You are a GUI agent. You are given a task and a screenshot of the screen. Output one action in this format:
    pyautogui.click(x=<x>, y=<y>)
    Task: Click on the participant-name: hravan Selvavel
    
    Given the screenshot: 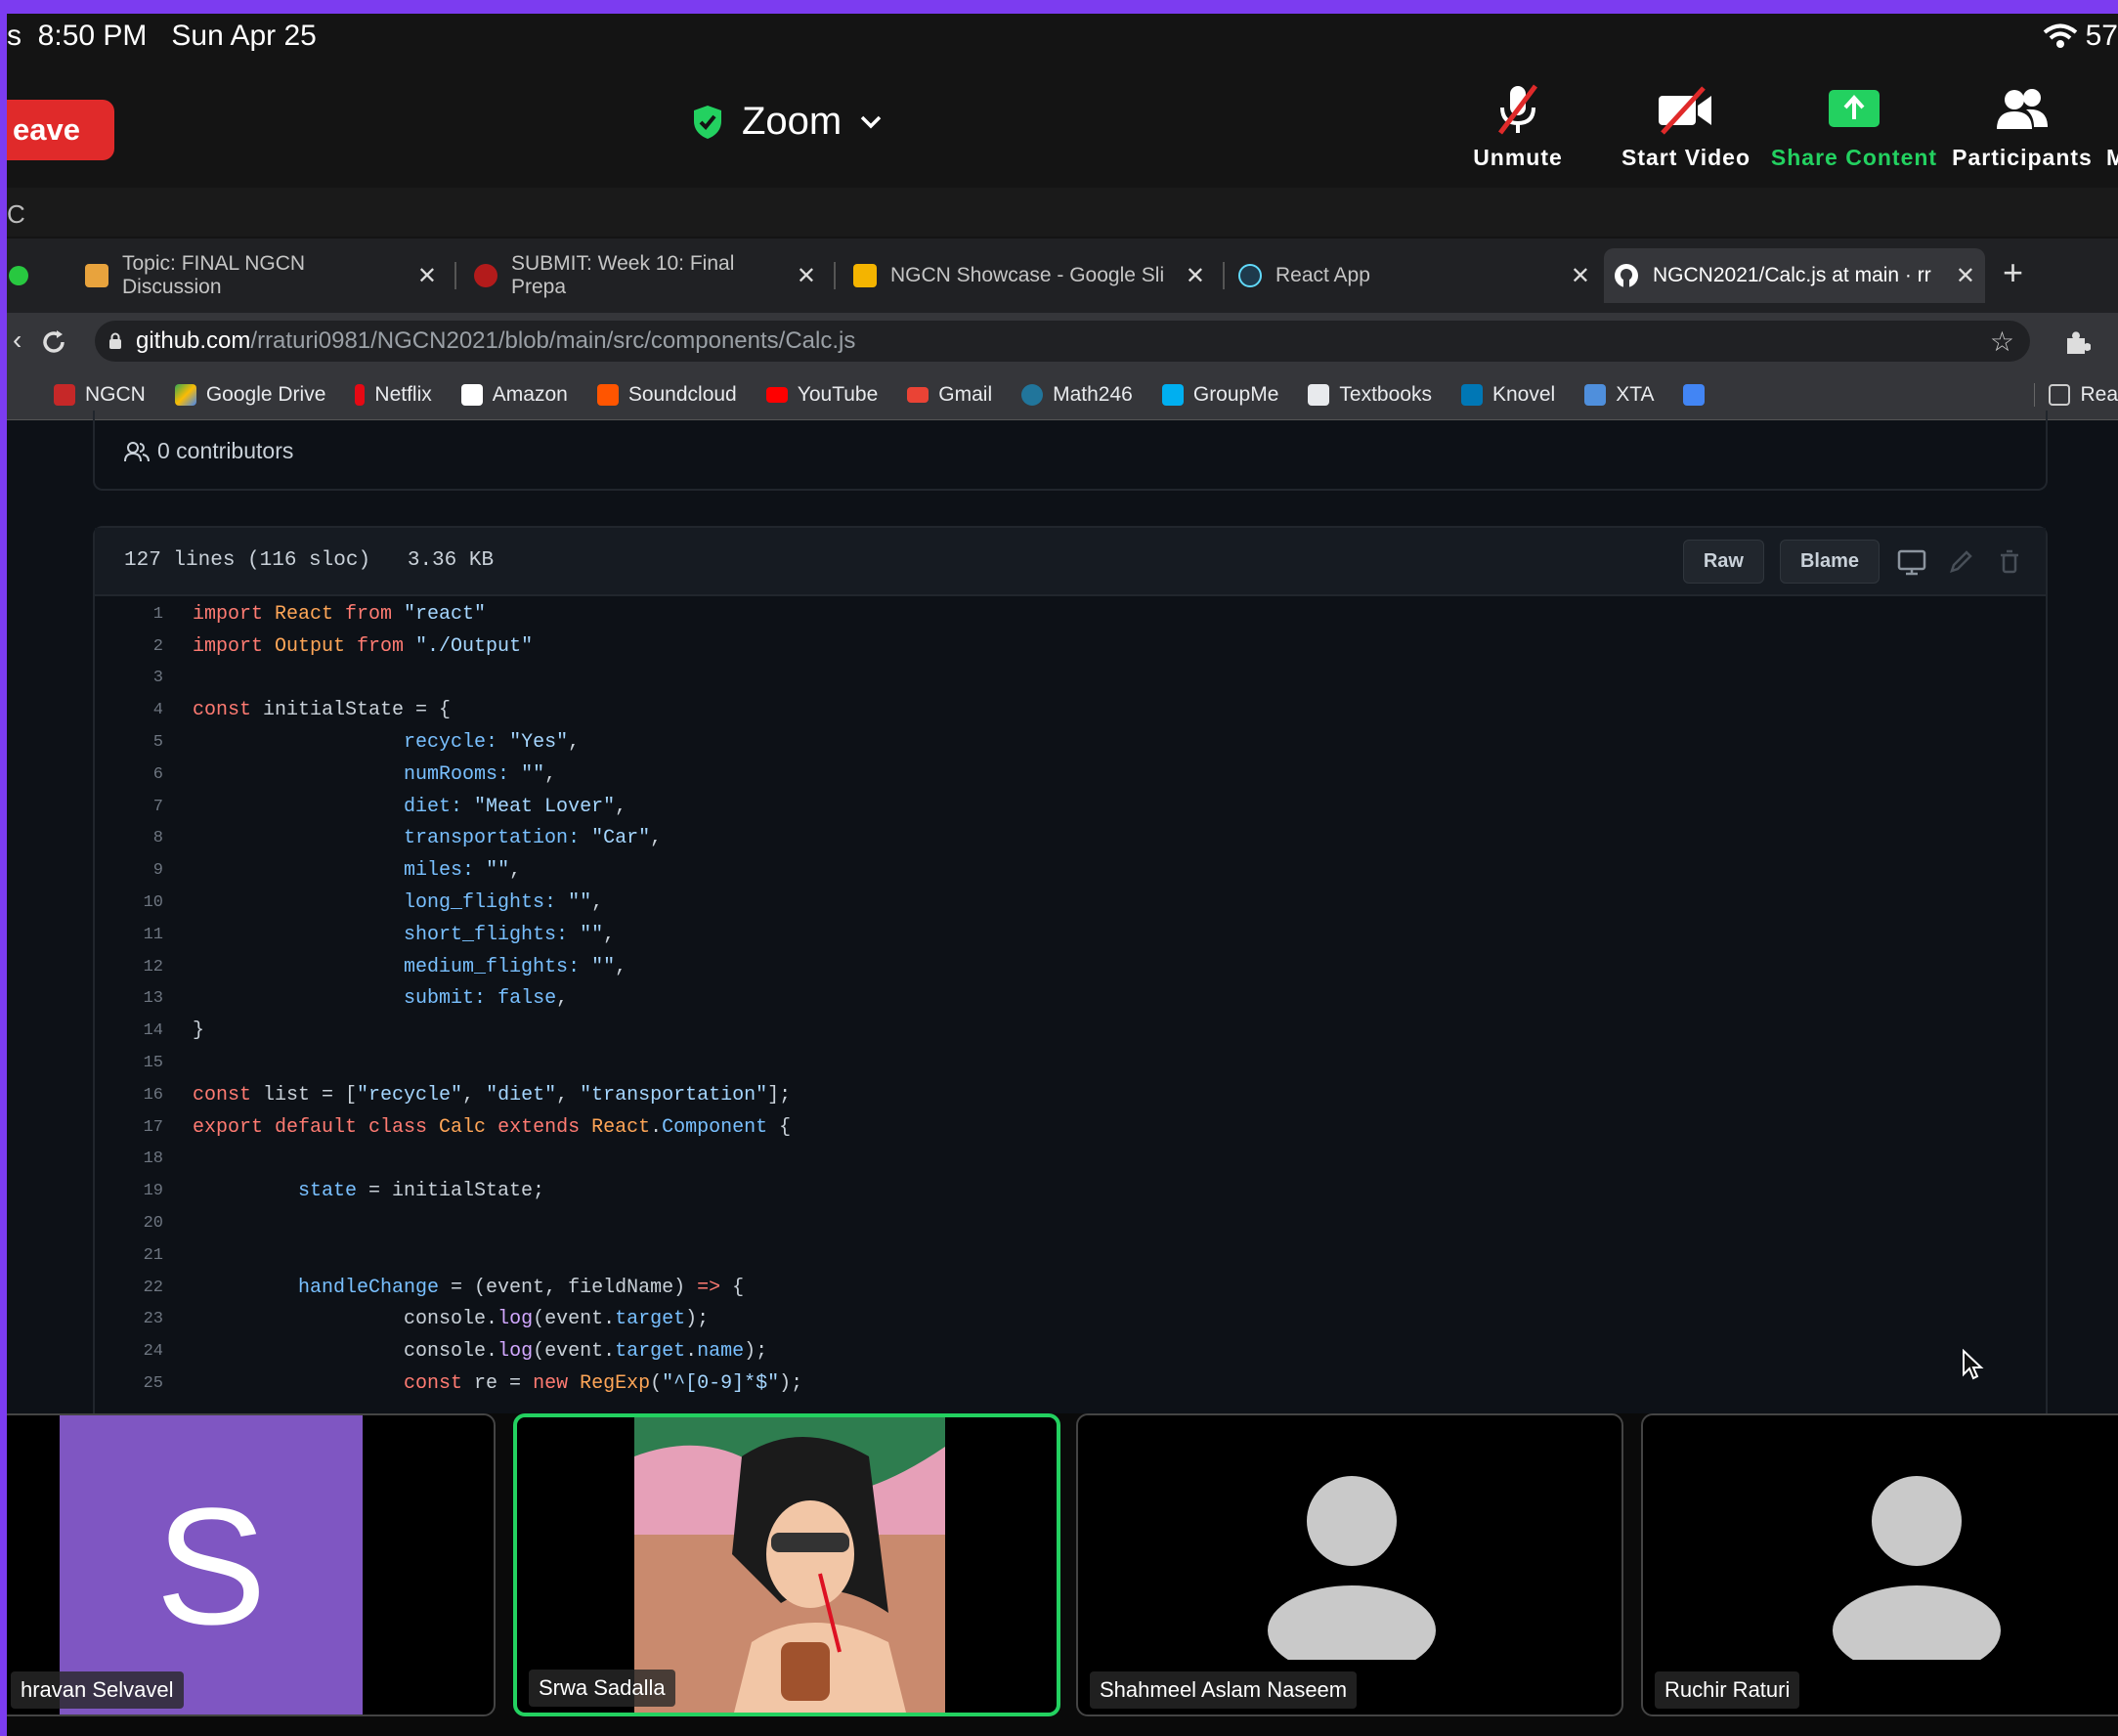 What is the action you would take?
    pyautogui.click(x=97, y=1690)
    